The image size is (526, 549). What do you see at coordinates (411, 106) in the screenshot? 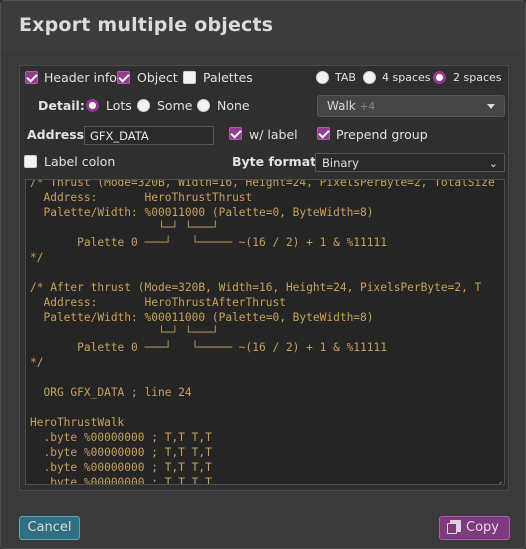
I see `group-select: Walk +4` at bounding box center [411, 106].